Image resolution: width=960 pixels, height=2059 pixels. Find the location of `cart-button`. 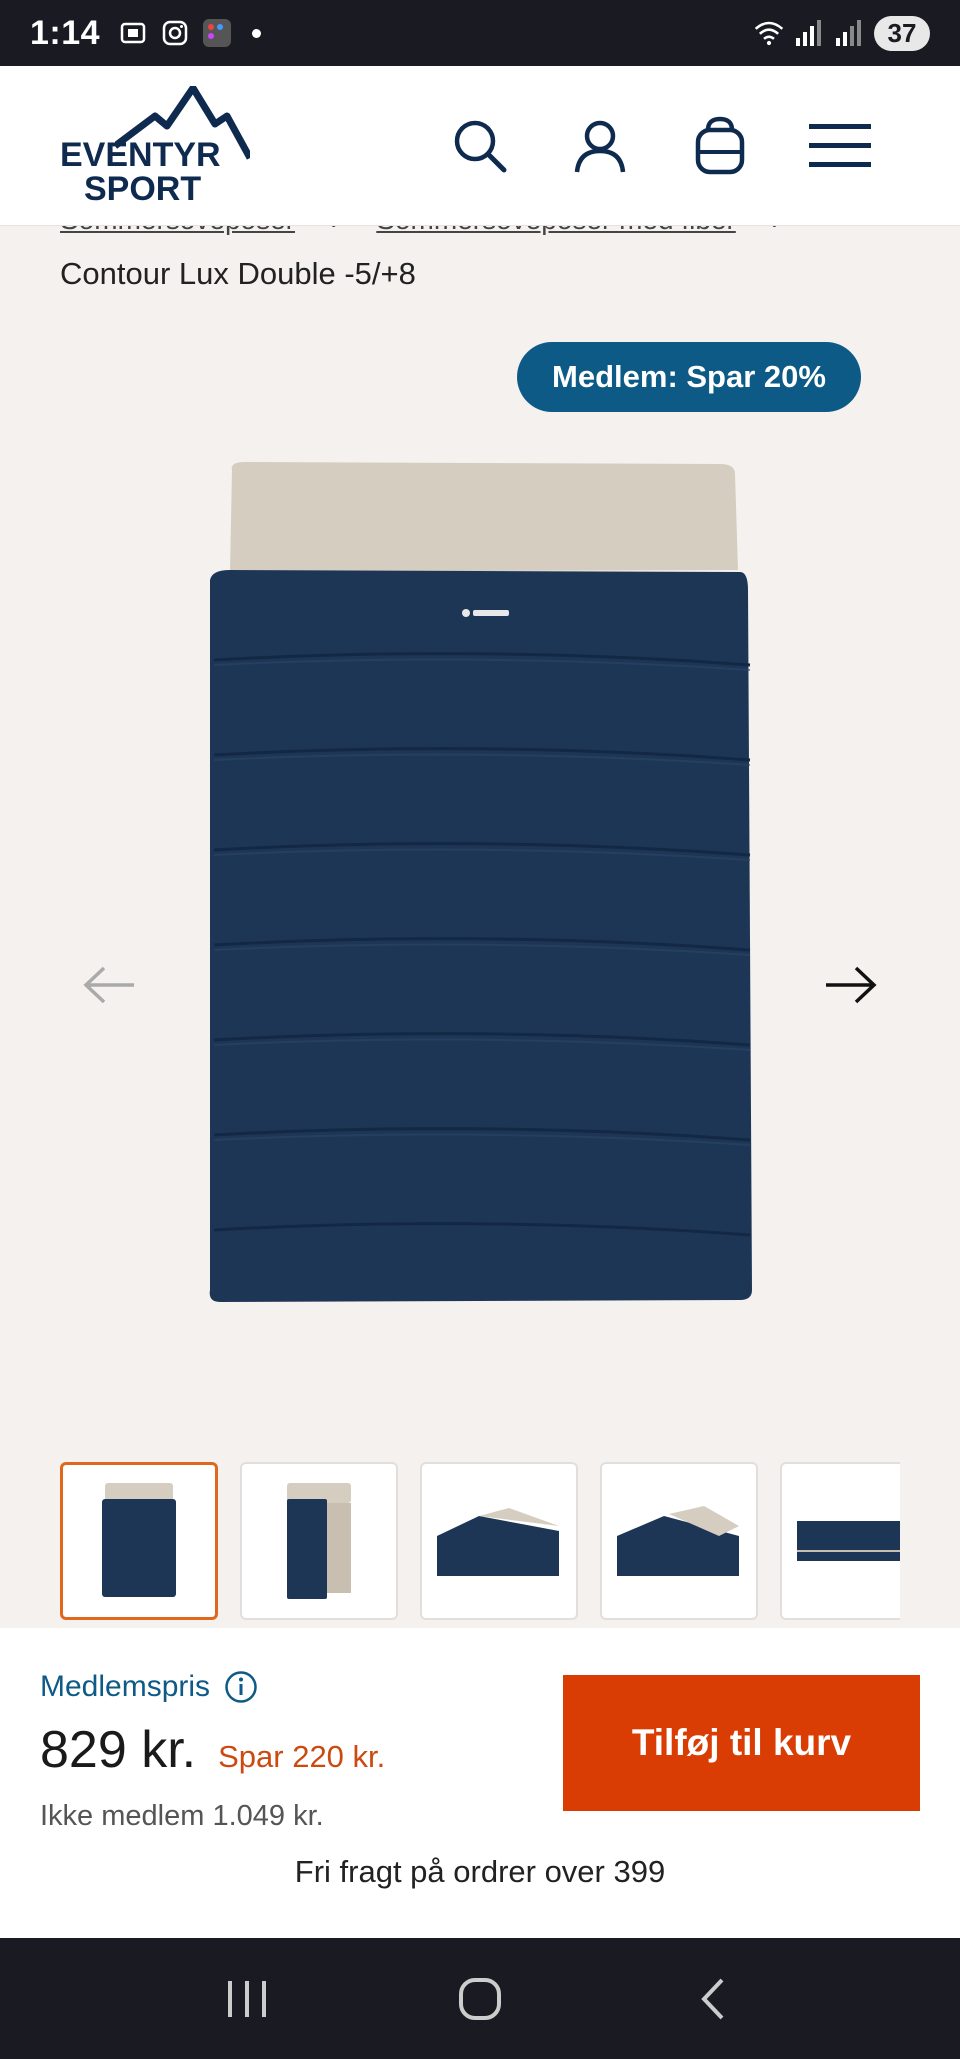

cart-button is located at coordinates (720, 146).